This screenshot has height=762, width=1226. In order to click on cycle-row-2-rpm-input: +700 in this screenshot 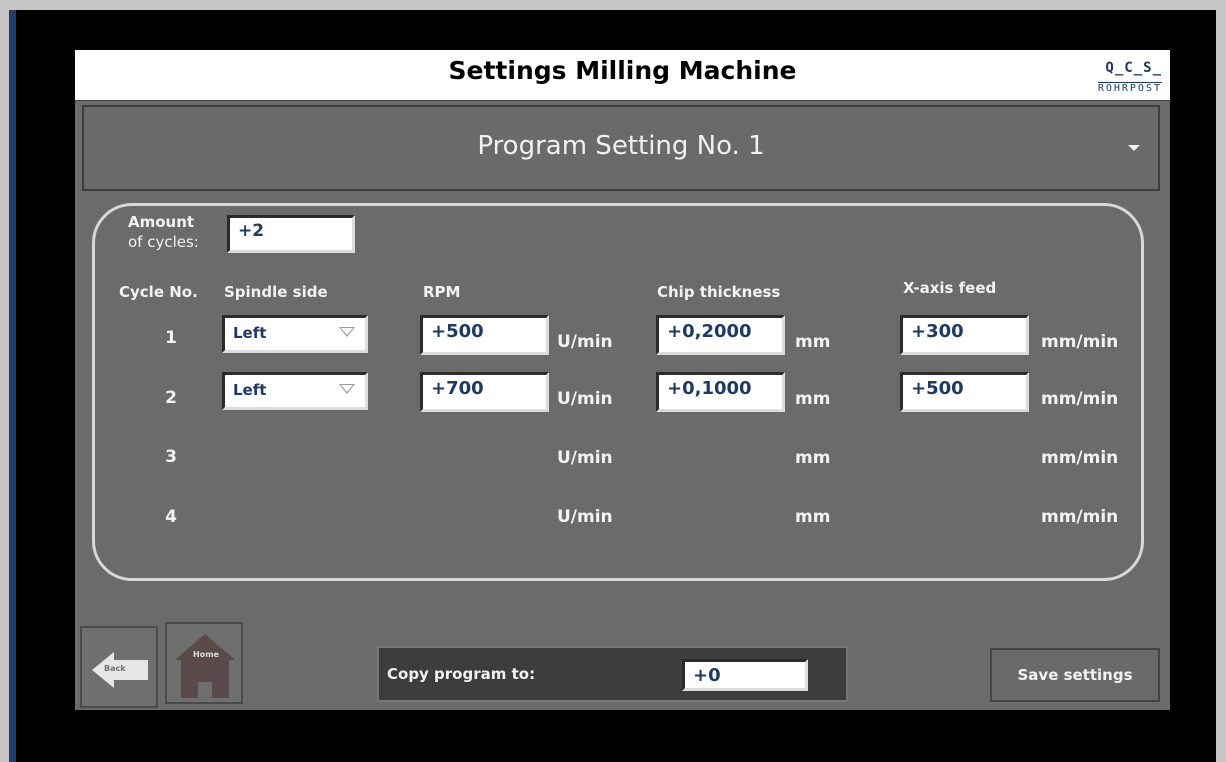, I will do `click(484, 392)`.